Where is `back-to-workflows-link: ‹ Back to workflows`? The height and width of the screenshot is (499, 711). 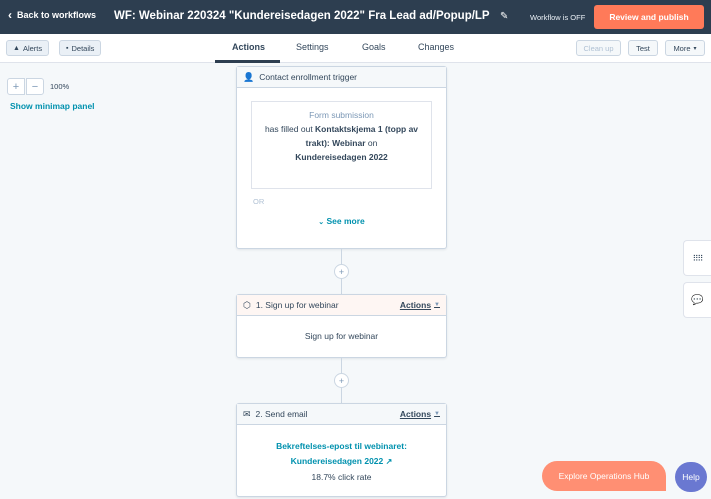 back-to-workflows-link: ‹ Back to workflows is located at coordinates (52, 14).